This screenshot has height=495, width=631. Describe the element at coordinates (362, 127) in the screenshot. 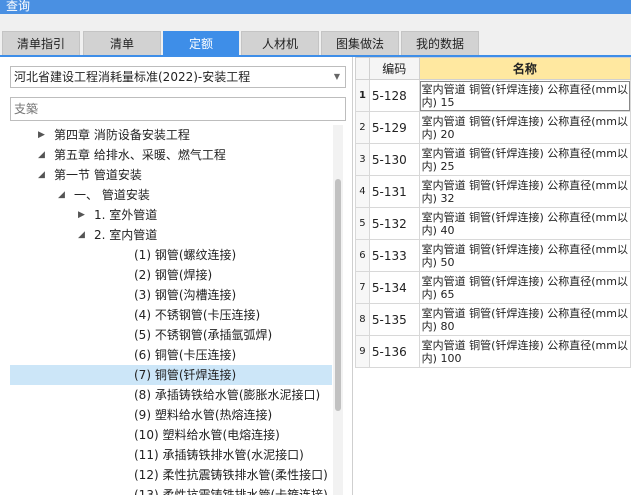

I see `row-number: 2` at that location.